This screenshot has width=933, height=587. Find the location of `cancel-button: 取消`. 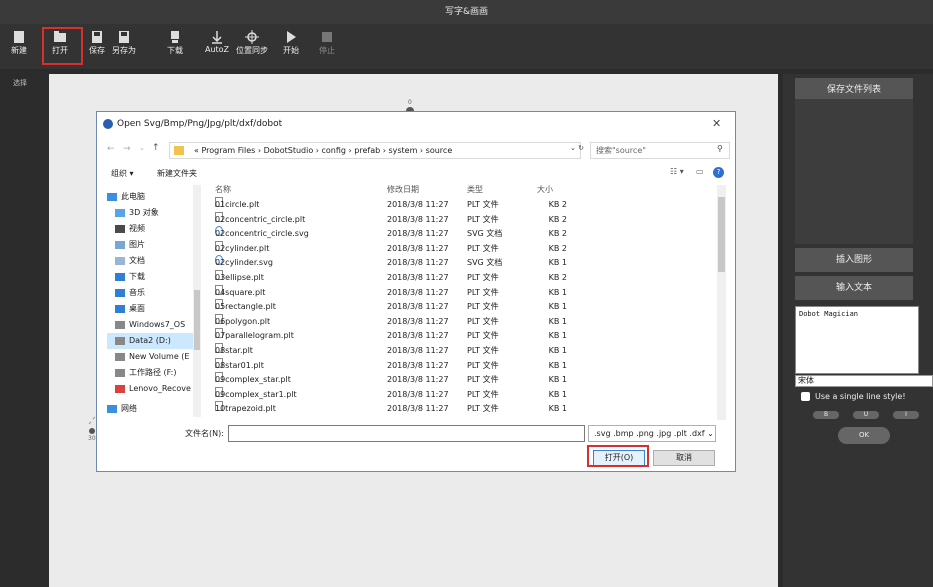

cancel-button: 取消 is located at coordinates (684, 458).